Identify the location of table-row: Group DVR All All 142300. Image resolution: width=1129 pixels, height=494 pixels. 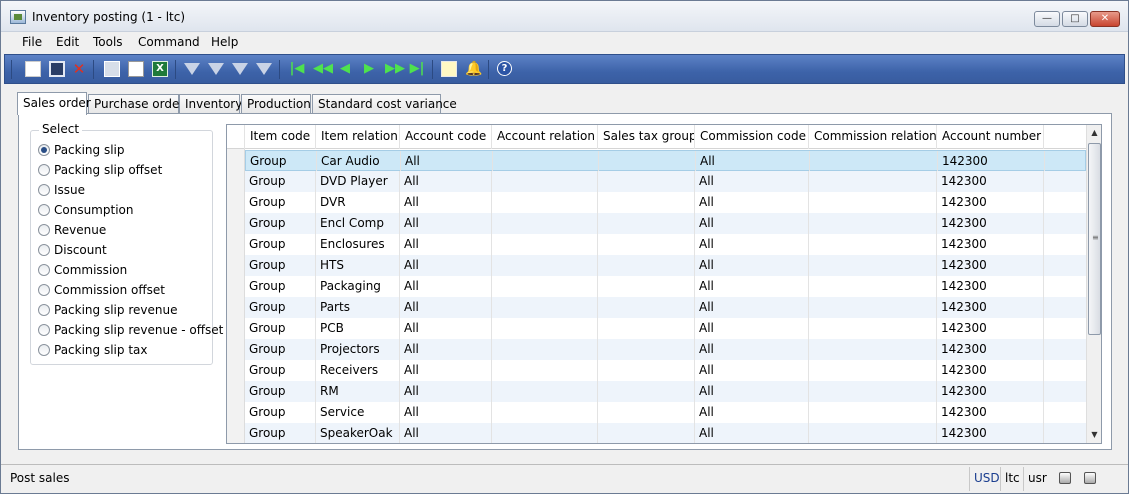
(665, 202).